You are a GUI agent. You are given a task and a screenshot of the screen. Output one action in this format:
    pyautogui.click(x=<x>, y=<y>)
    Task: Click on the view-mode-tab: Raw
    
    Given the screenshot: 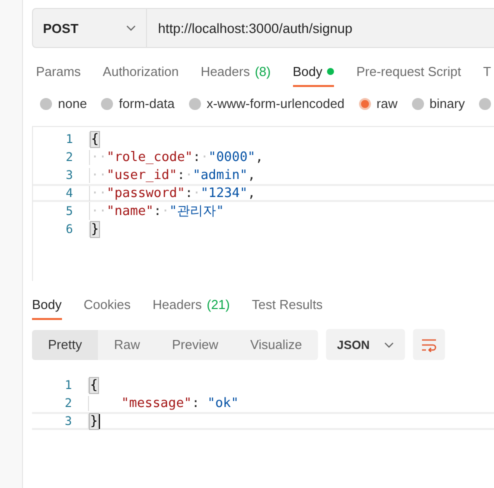 What is the action you would take?
    pyautogui.click(x=127, y=345)
    